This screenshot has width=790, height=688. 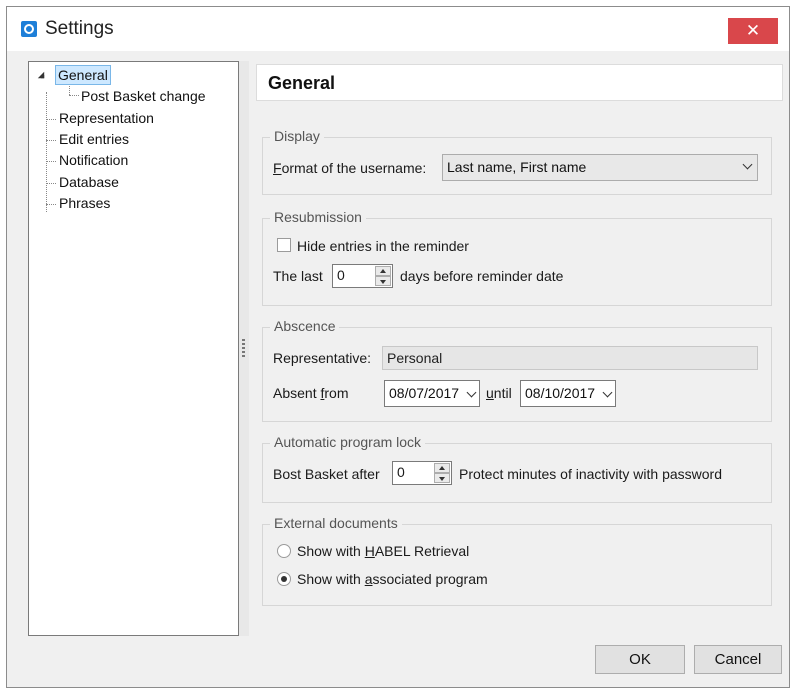 I want to click on app-icon, so click(x=29, y=29).